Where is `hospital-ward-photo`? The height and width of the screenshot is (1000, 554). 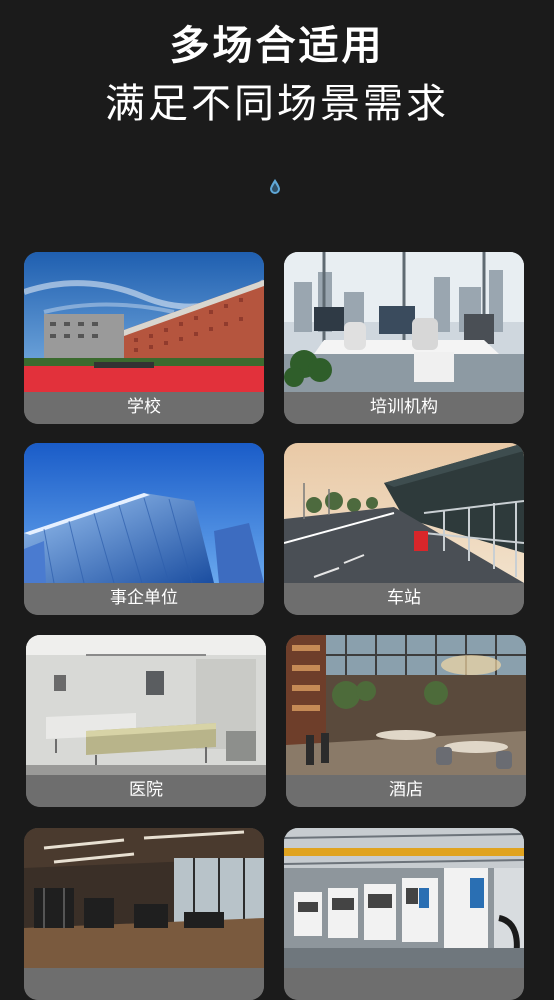 hospital-ward-photo is located at coordinates (146, 705).